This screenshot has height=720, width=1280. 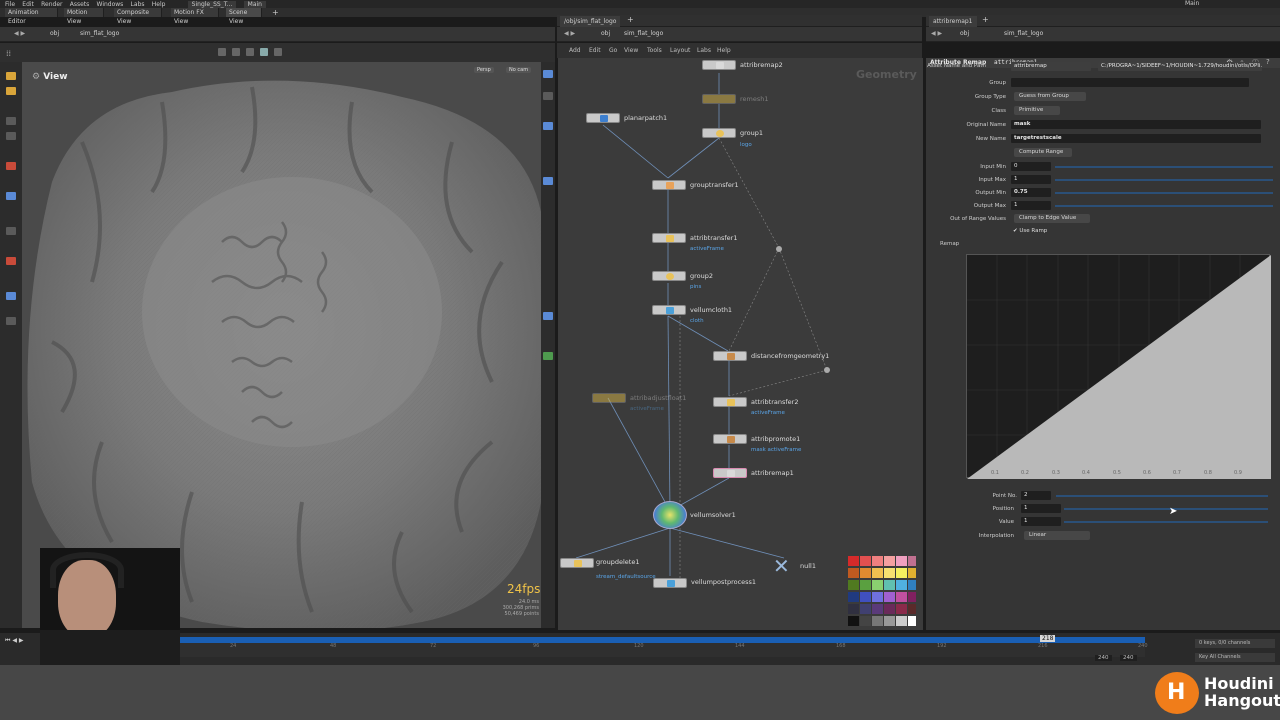 I want to click on view-tool-icon, so click(x=11, y=196).